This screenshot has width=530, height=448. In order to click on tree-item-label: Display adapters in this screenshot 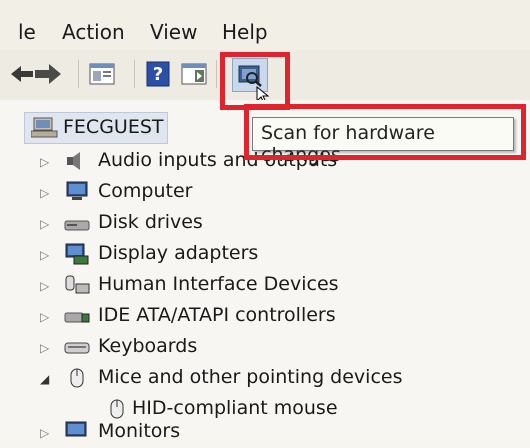, I will do `click(178, 253)`.